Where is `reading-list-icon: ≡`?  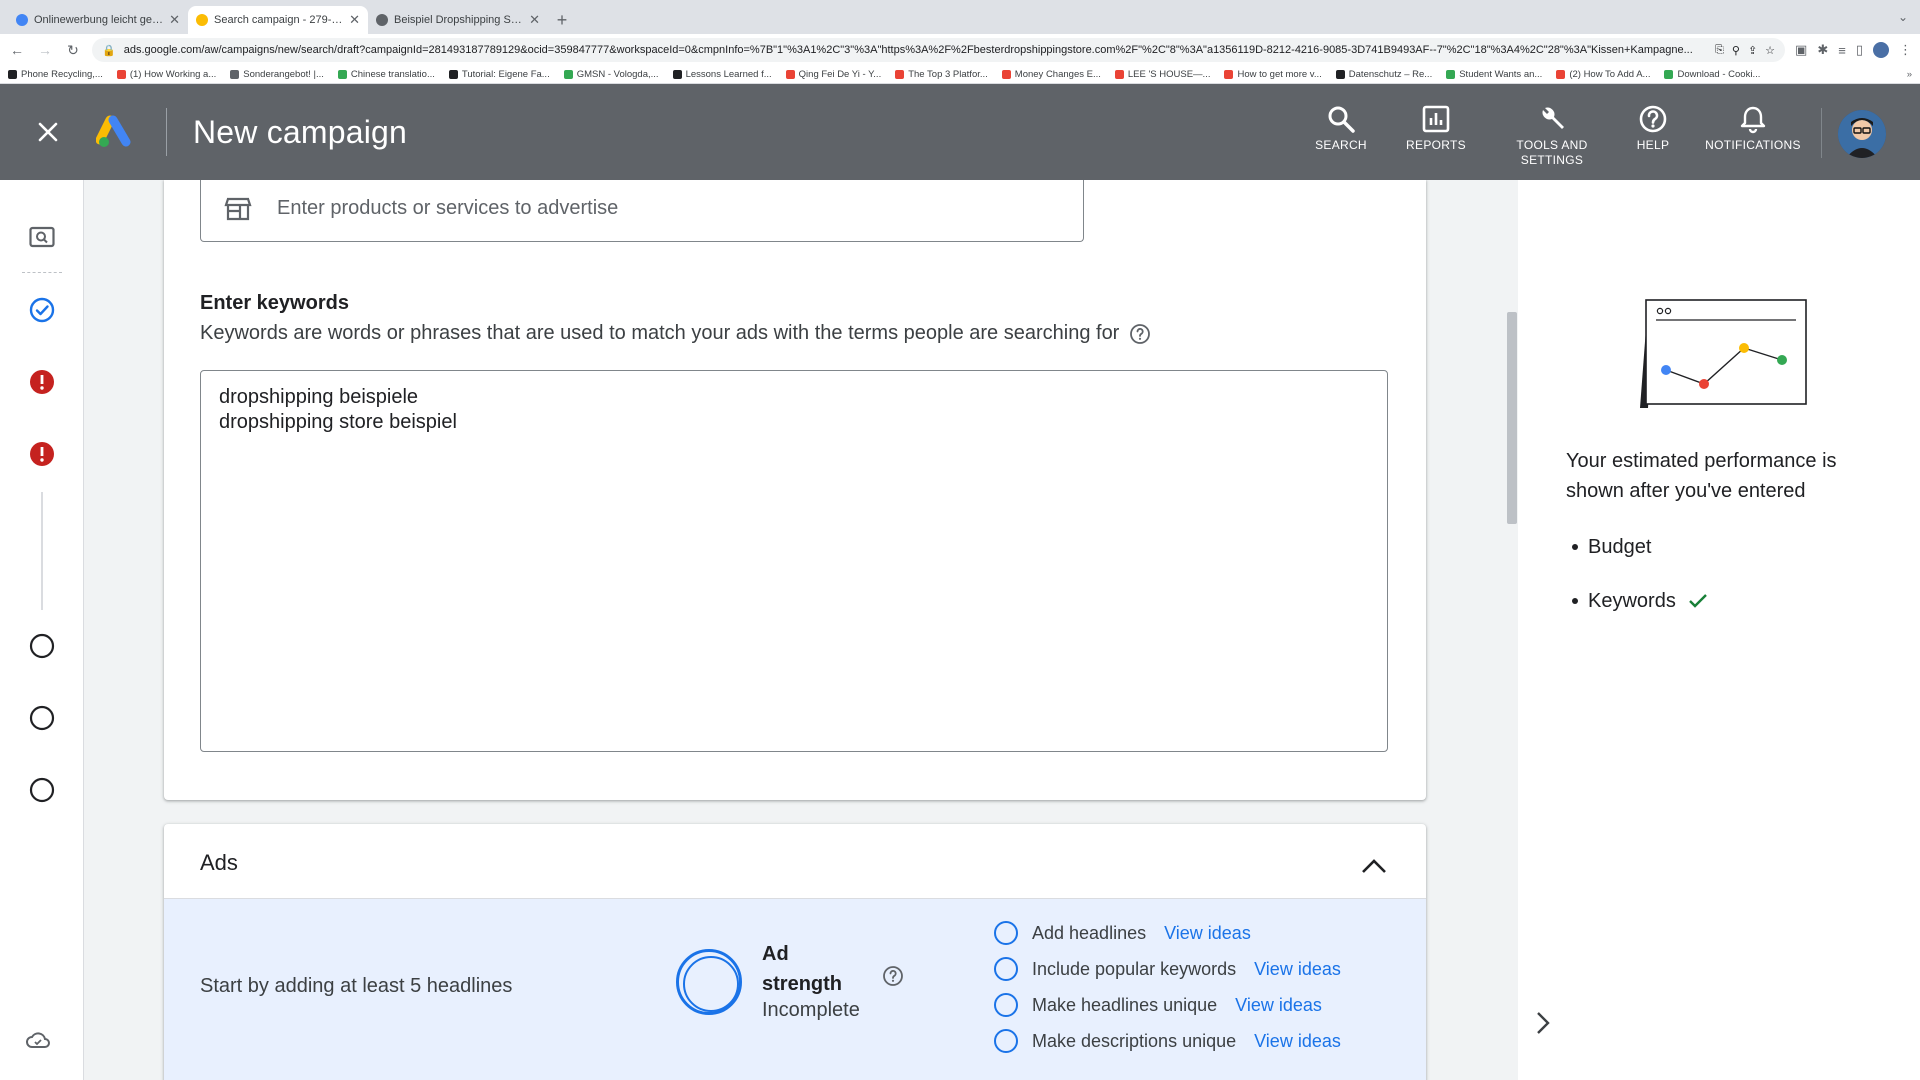
reading-list-icon: ≡ is located at coordinates (1842, 50).